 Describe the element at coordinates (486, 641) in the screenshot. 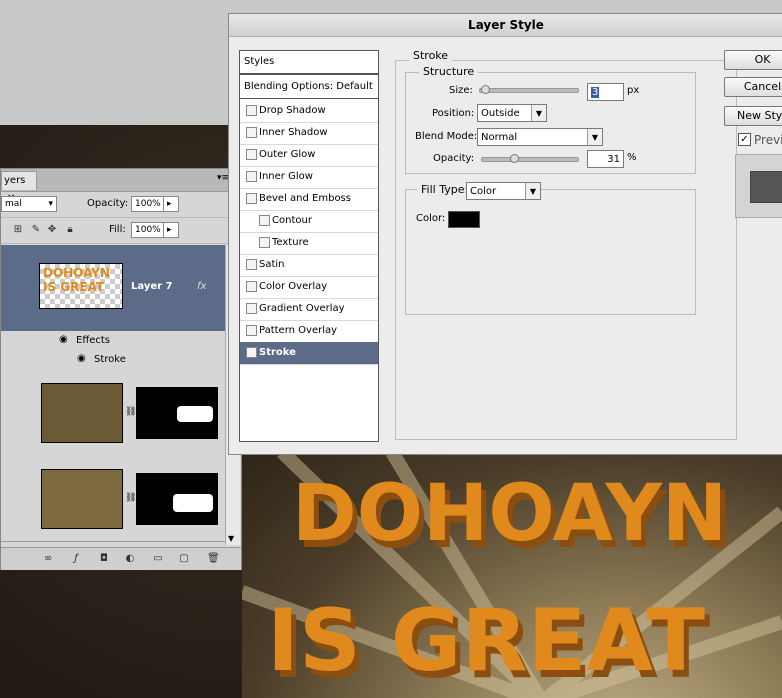

I see `artwork-text-line2: IS GREAT` at that location.